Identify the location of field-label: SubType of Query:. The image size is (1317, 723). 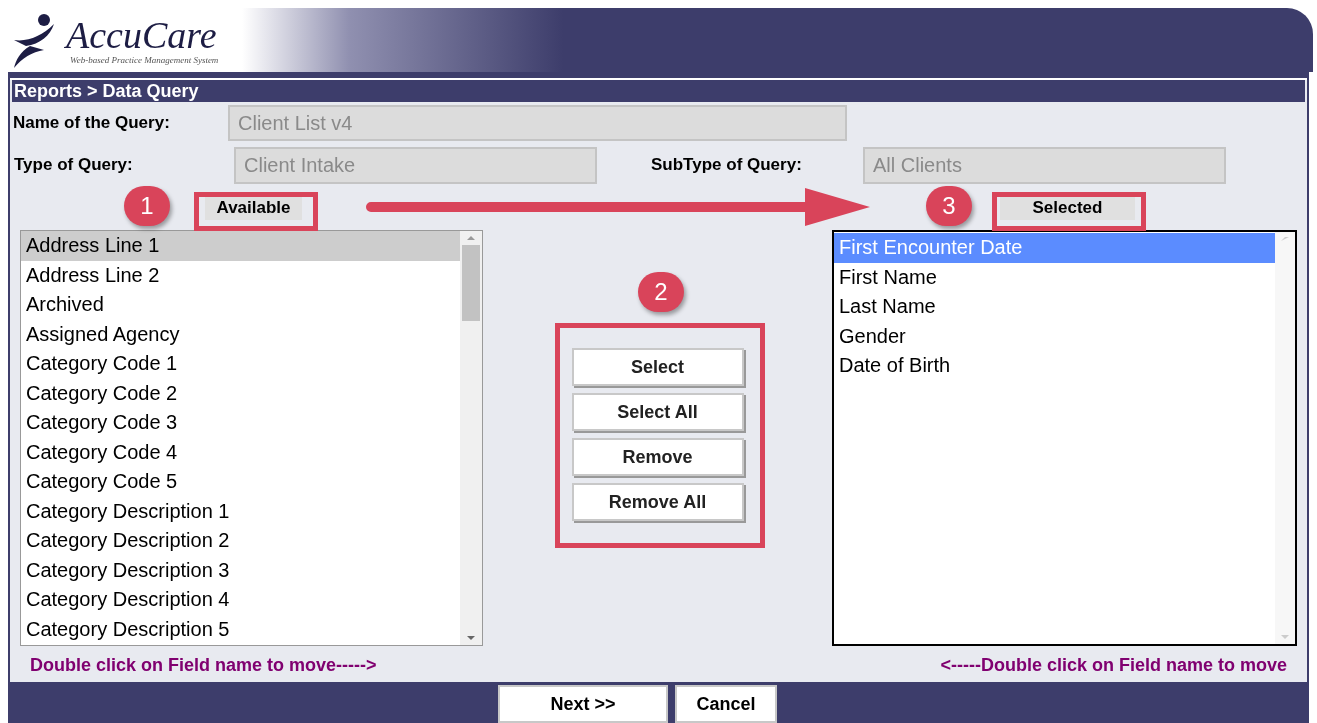
(727, 165).